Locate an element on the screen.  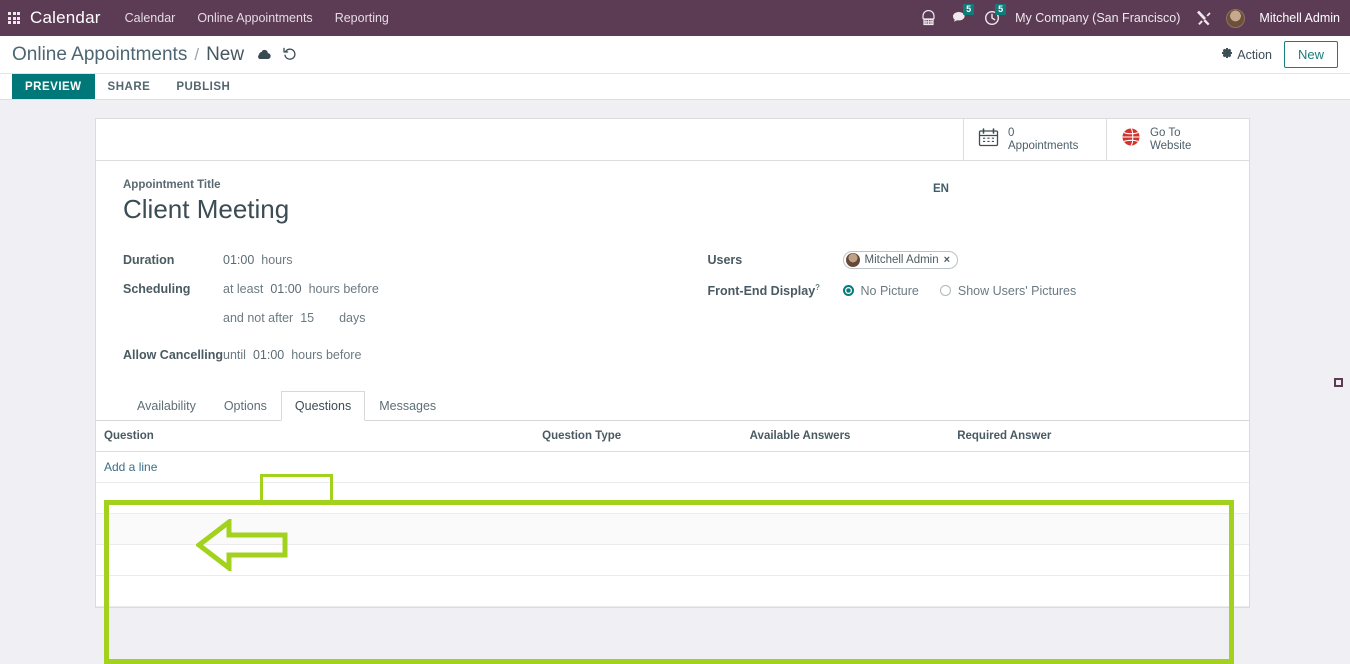
radio-show-pictures-label: Show Users' Pictures is located at coordinates (1017, 290).